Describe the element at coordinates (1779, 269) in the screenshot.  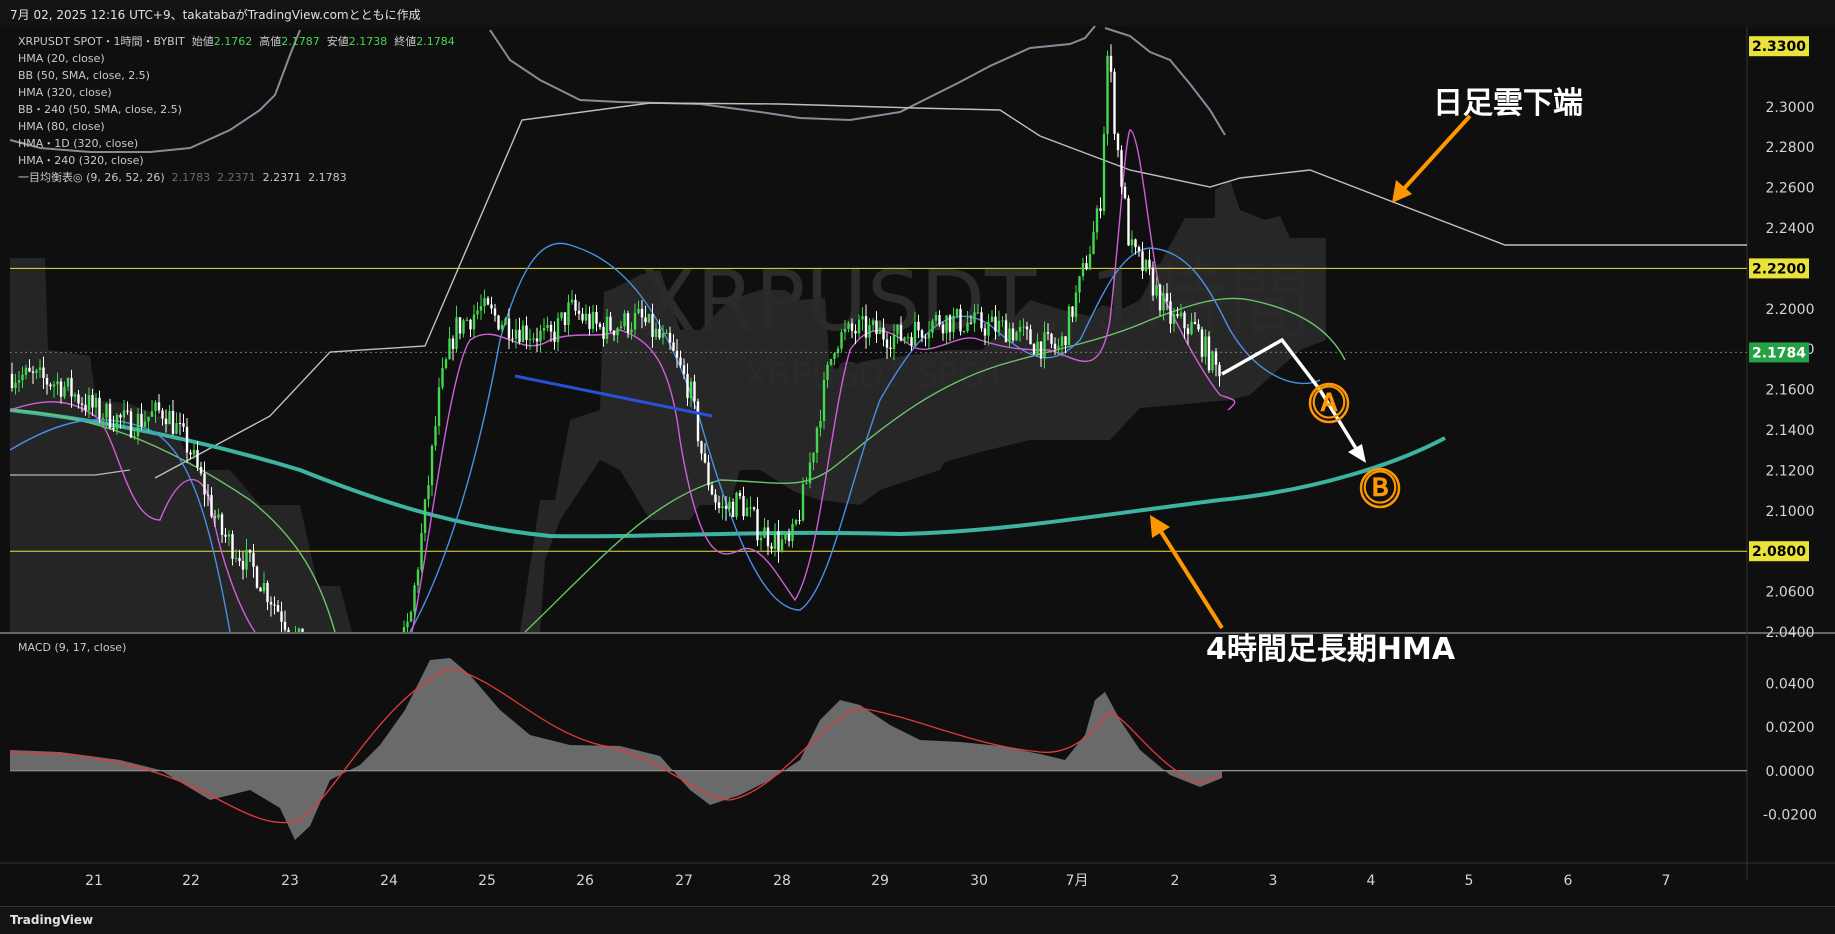
I see `price-tag-label: 2.2200` at that location.